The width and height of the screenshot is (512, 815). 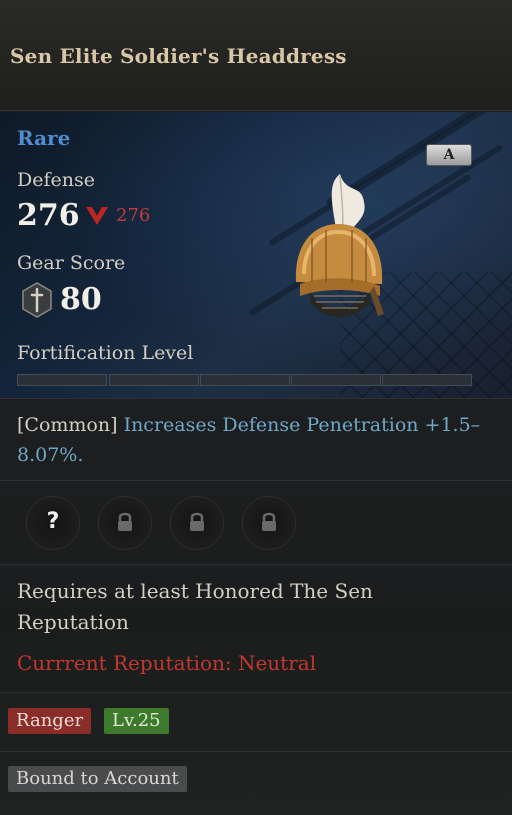 I want to click on defense-compare-value: 276, so click(x=133, y=215).